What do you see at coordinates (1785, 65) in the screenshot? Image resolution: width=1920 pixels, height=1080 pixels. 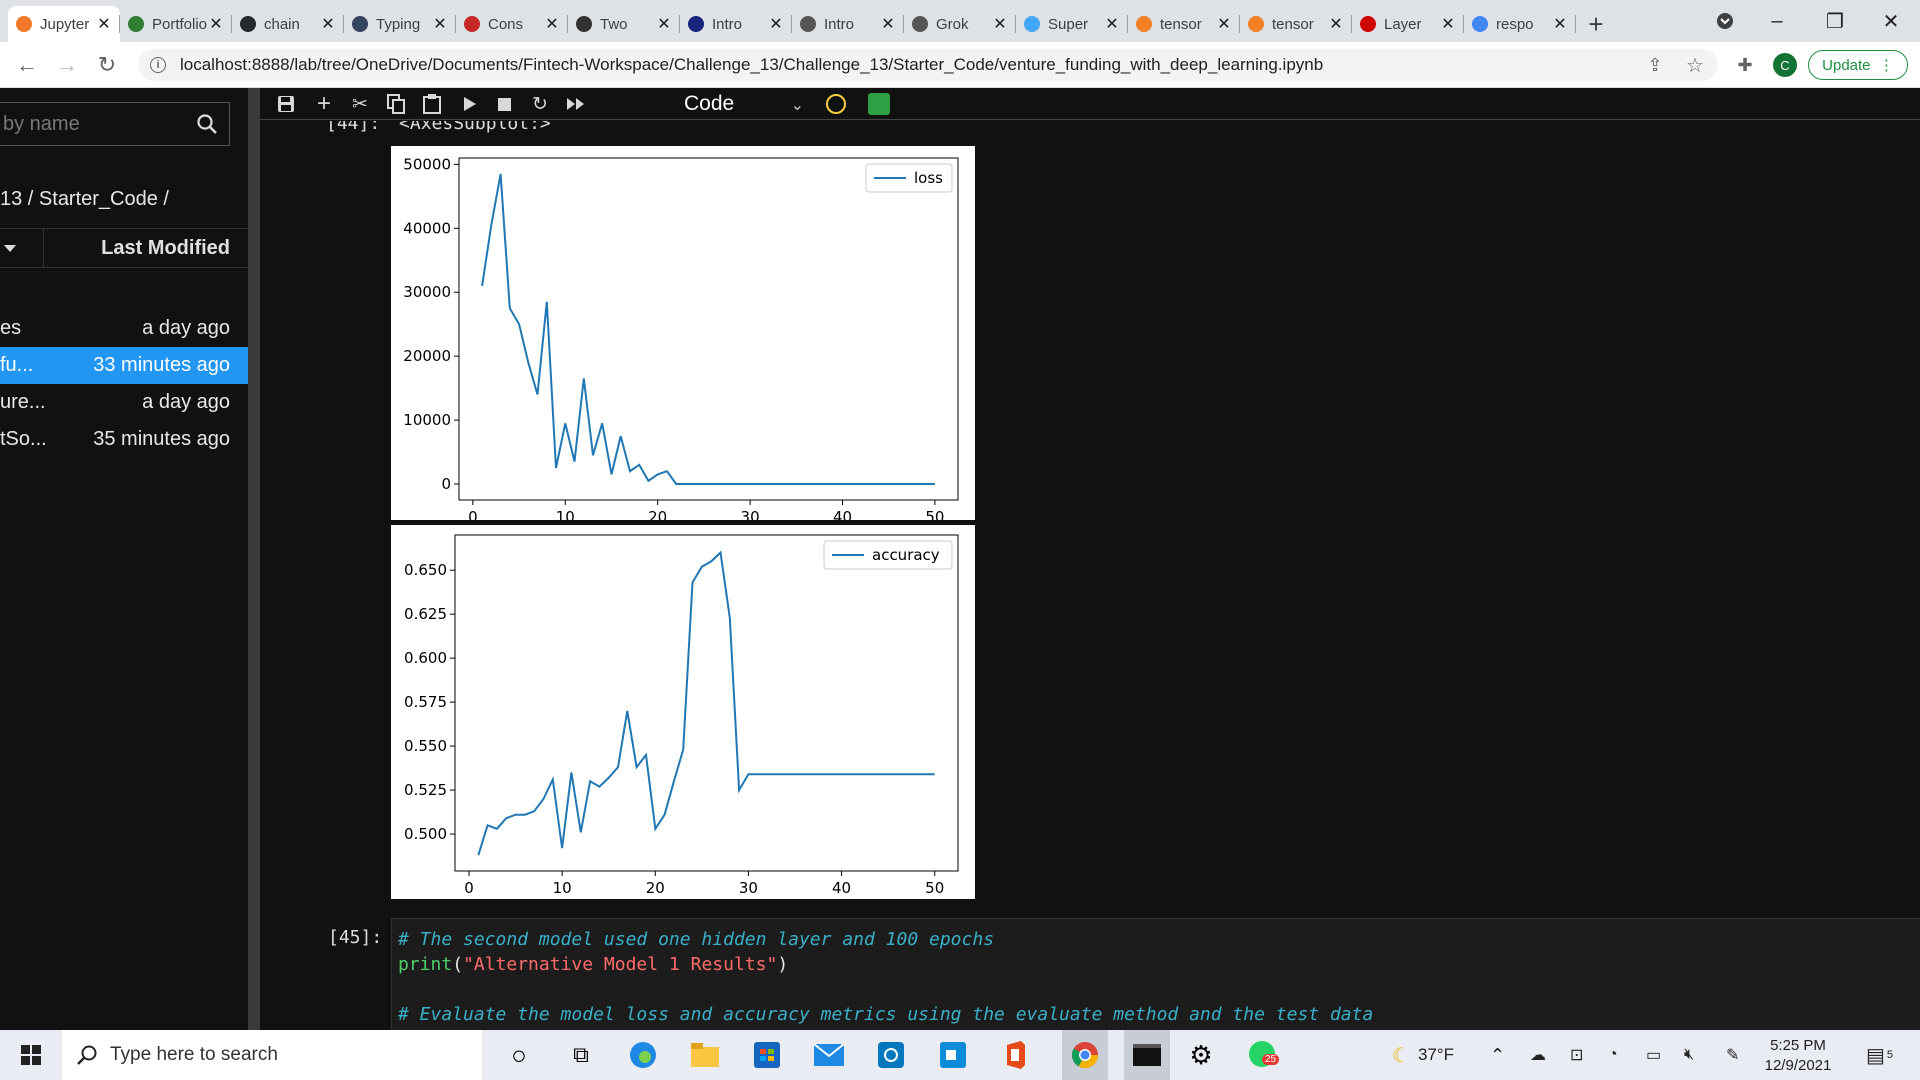 I see `profile-avatar: C` at bounding box center [1785, 65].